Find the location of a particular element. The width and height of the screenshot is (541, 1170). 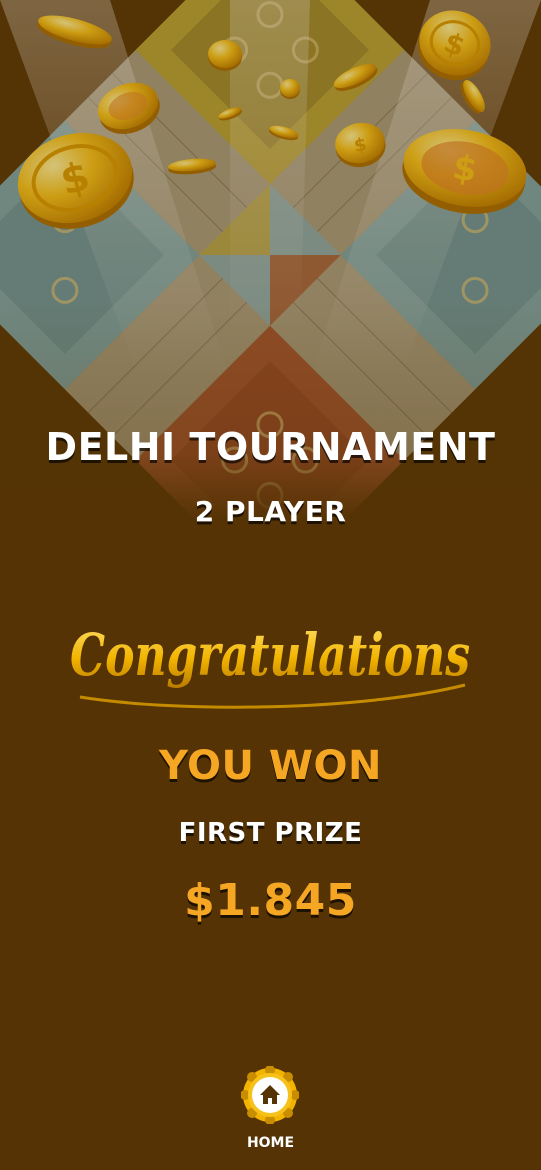

prize-amount: $1.845 is located at coordinates (270, 900).